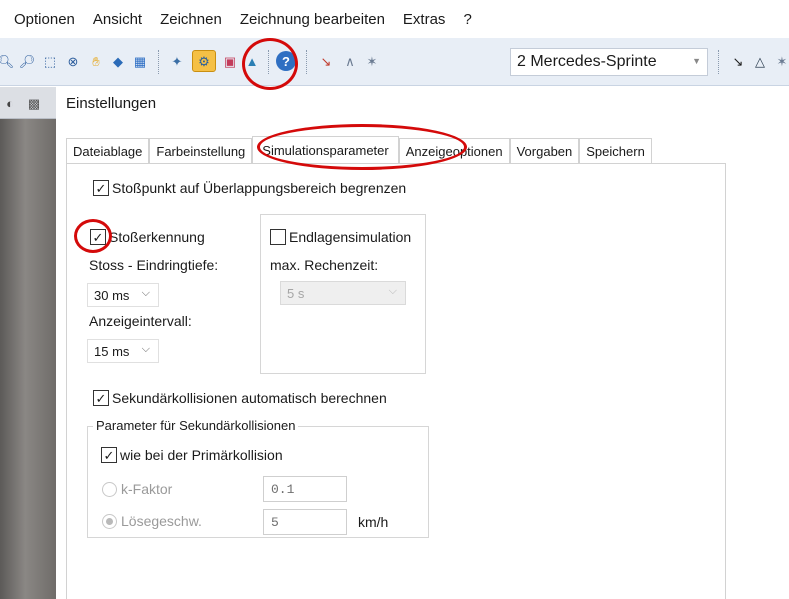  What do you see at coordinates (324, 265) in the screenshot?
I see `max-compute-time-label: max. Rechenzeit:` at bounding box center [324, 265].